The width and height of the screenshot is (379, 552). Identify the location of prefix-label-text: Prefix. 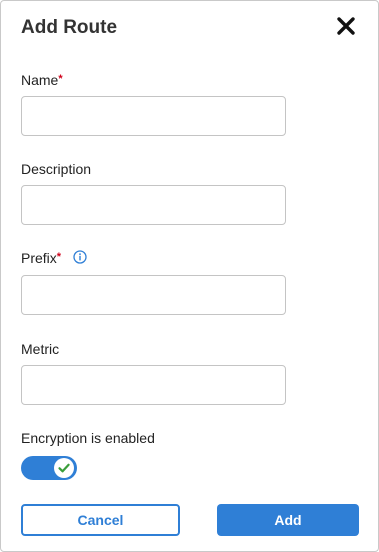
(39, 258).